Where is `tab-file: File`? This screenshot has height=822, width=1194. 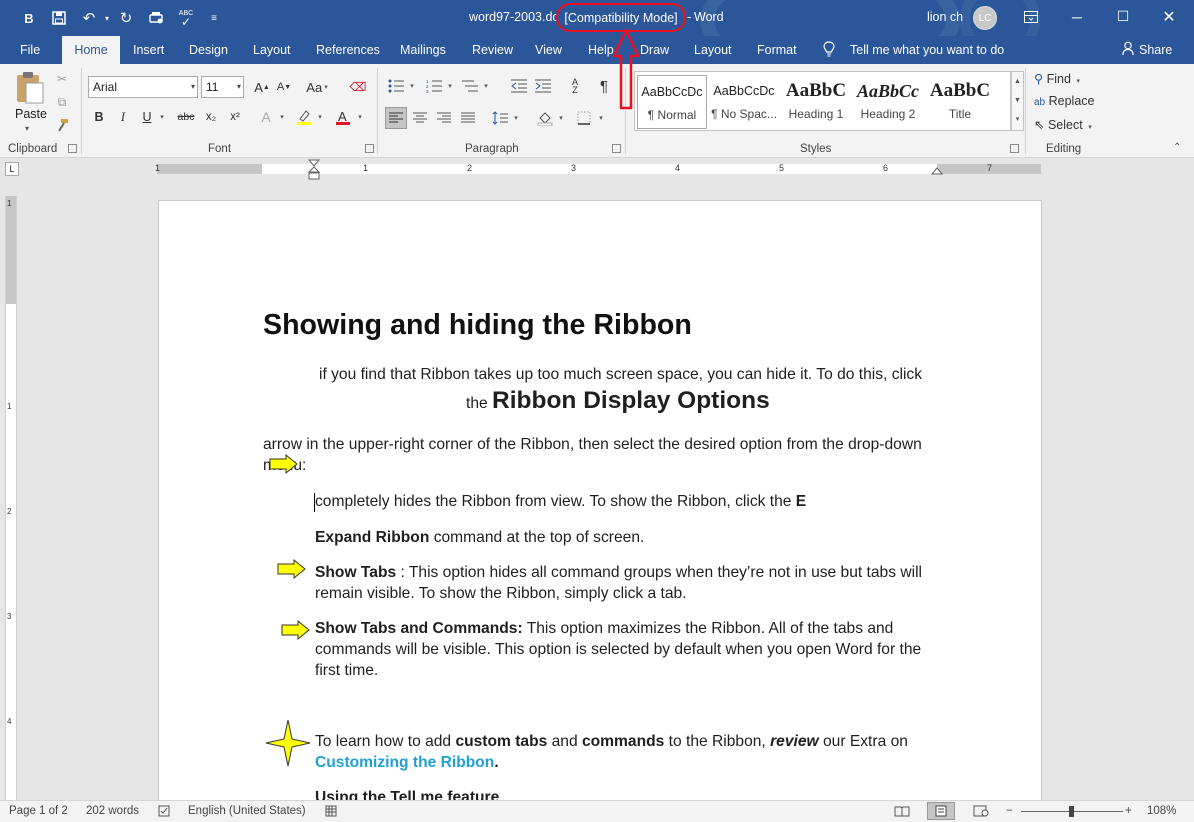 tab-file: File is located at coordinates (30, 50).